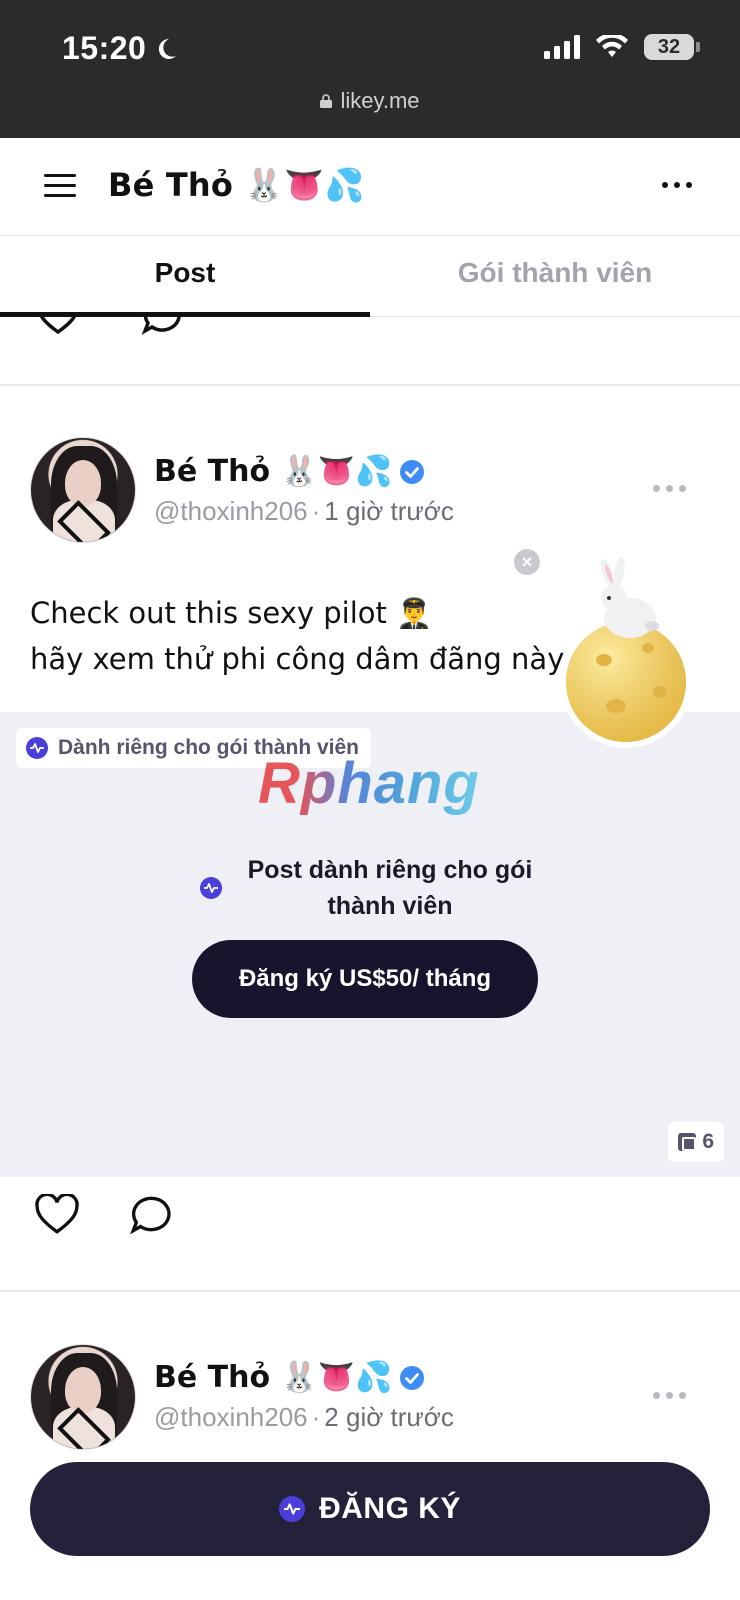 The height and width of the screenshot is (1600, 740). Describe the element at coordinates (168, 48) in the screenshot. I see `moon-icon` at that location.